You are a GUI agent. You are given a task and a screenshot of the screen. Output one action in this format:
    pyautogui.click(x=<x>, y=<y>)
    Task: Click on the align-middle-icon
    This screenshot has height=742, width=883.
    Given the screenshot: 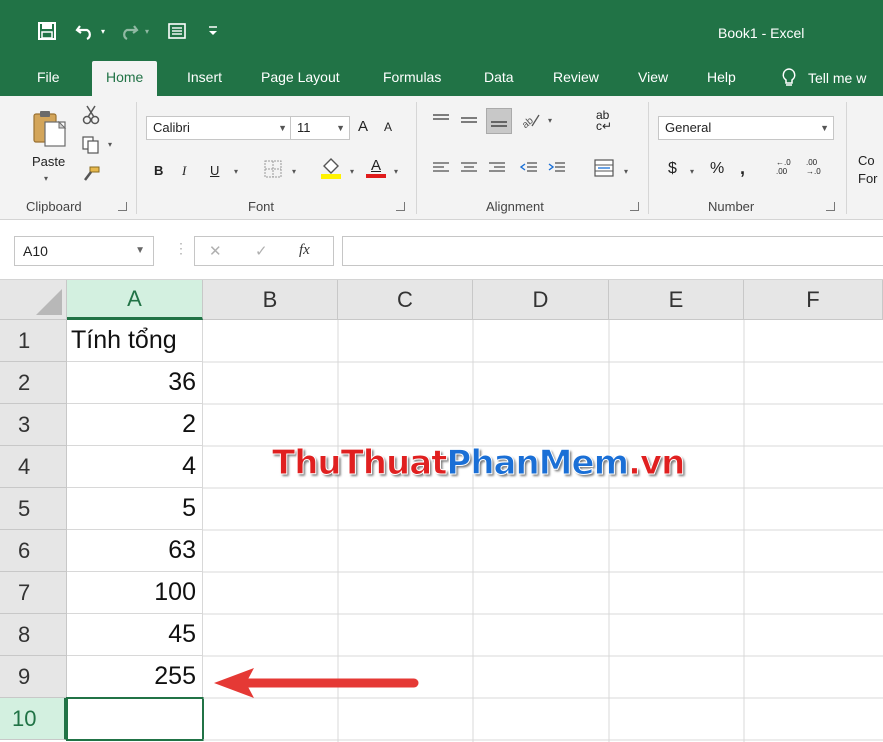 What is the action you would take?
    pyautogui.click(x=469, y=120)
    